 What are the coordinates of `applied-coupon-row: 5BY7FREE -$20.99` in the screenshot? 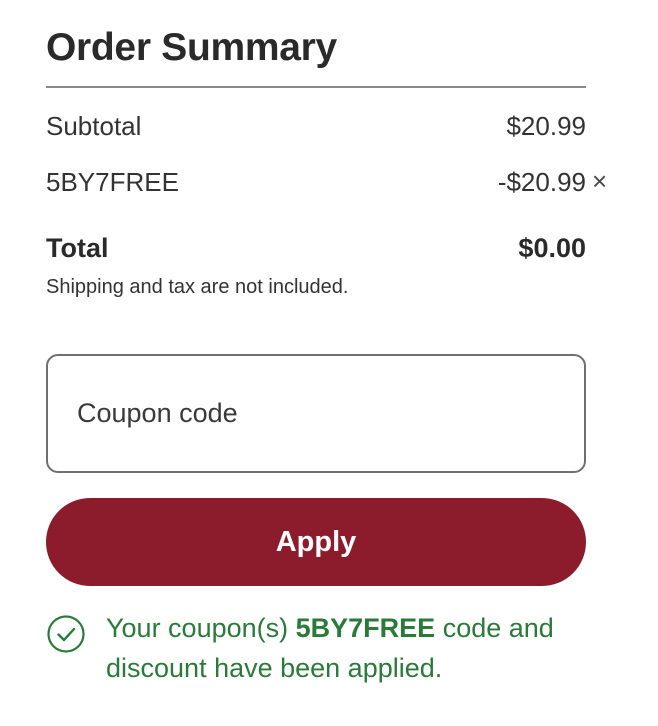 It's located at (316, 184).